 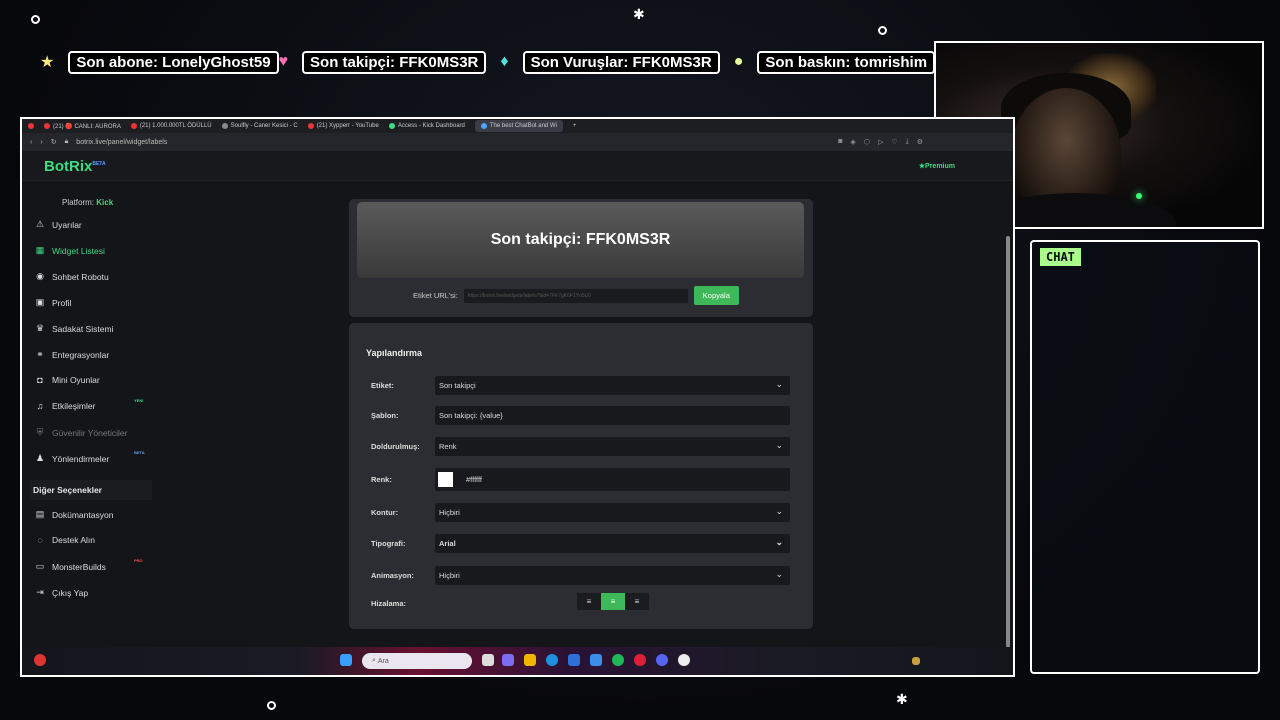 What do you see at coordinates (40, 660) in the screenshot?
I see `notification-icon` at bounding box center [40, 660].